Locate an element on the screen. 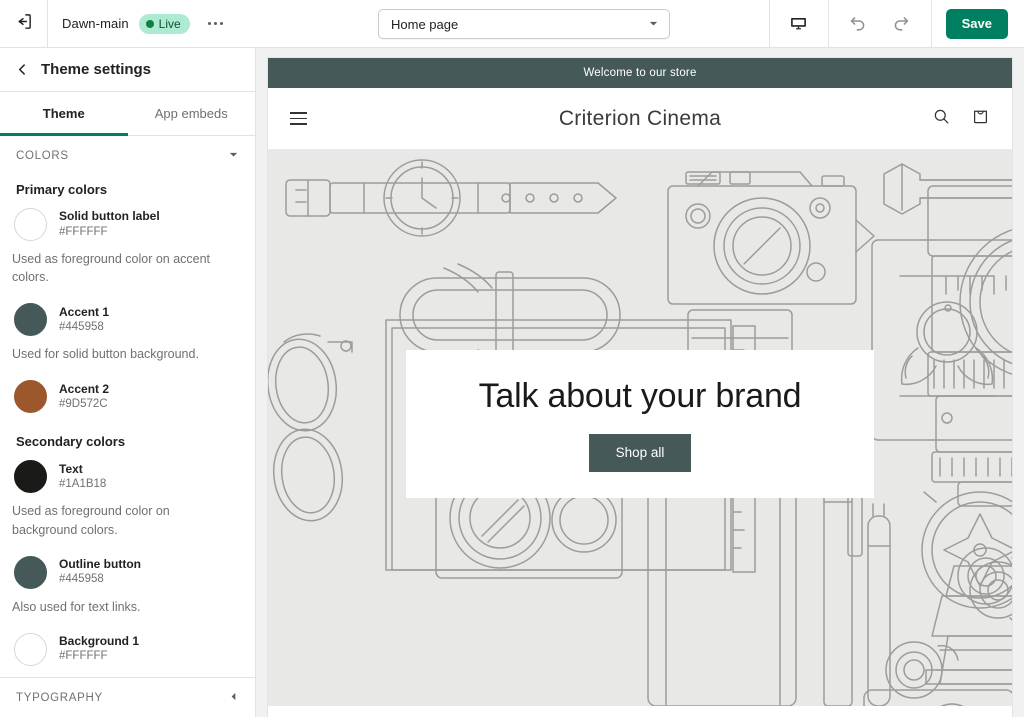 Image resolution: width=1024 pixels, height=717 pixels. history-group is located at coordinates (879, 23).